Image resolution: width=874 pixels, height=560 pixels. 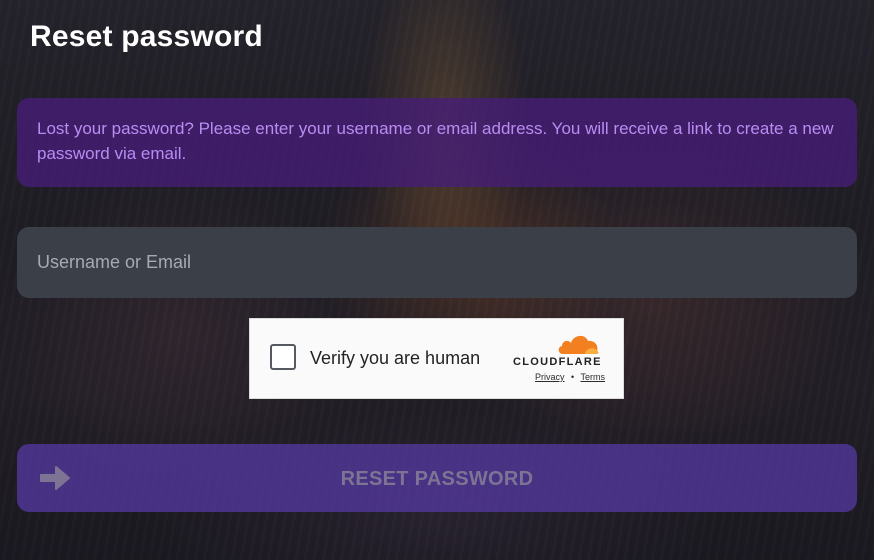 What do you see at coordinates (557, 351) in the screenshot?
I see `cloudflare-logo: CLOUDFLARE` at bounding box center [557, 351].